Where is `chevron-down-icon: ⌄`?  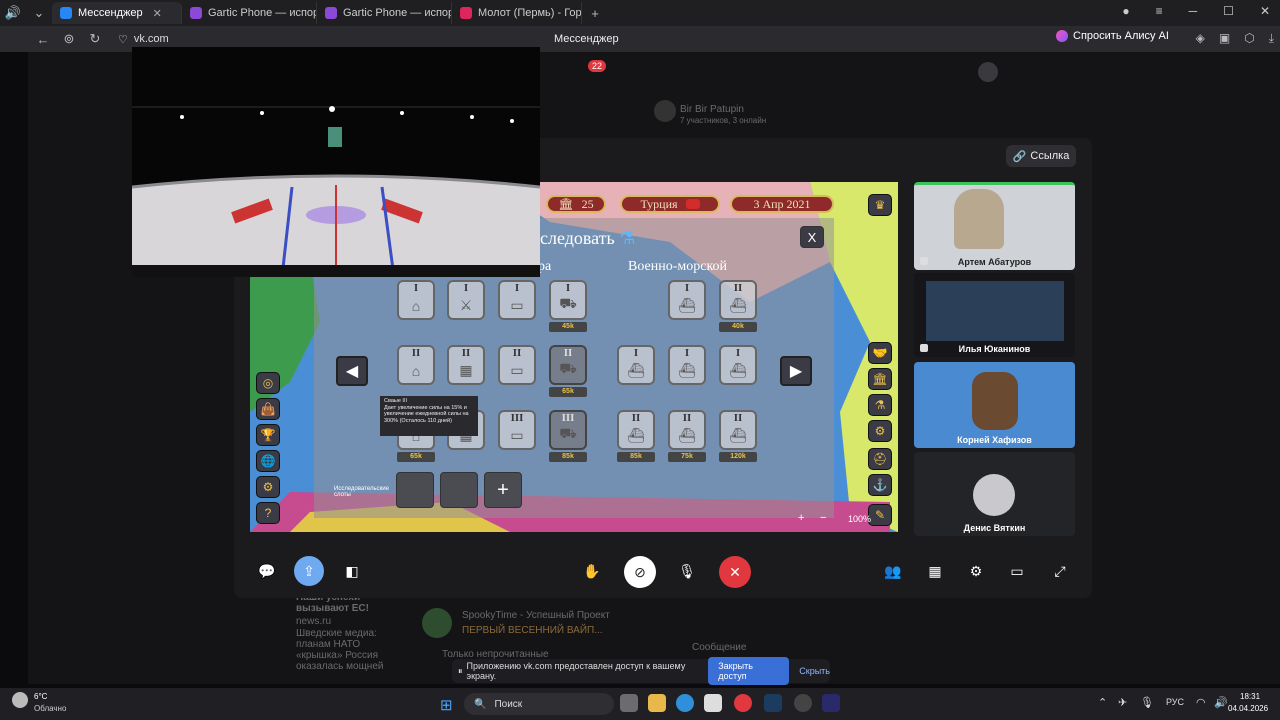
chevron-down-icon: ⌄ is located at coordinates (39, 13).